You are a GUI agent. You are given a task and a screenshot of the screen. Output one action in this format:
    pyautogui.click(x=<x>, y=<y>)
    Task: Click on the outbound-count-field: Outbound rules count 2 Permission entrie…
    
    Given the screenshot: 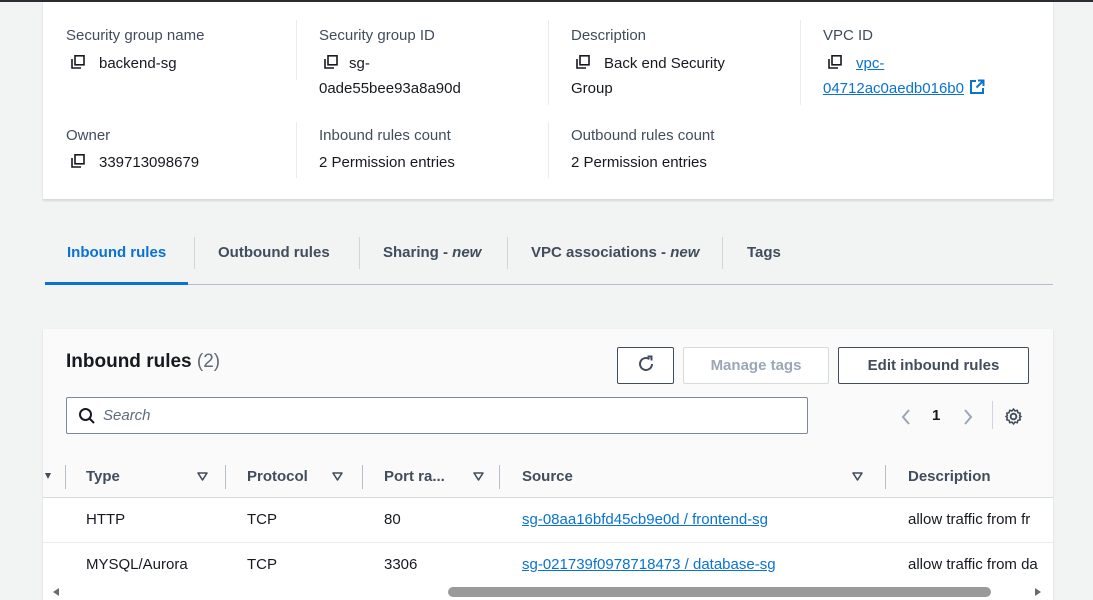 What is the action you would take?
    pyautogui.click(x=683, y=150)
    